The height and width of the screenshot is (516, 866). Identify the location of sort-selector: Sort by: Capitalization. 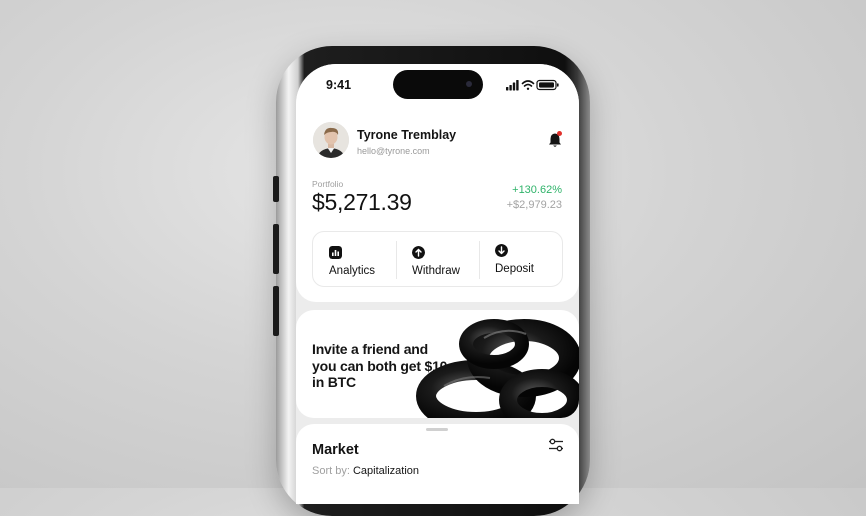
(365, 471).